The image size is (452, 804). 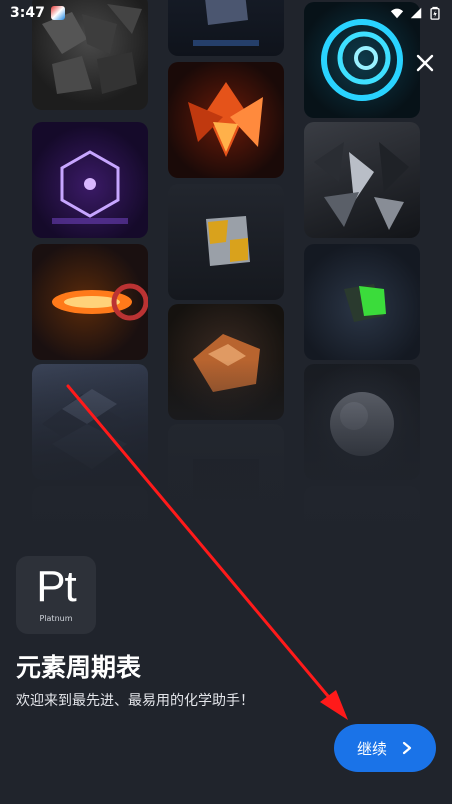 What do you see at coordinates (56, 586) in the screenshot?
I see `logo-symbol: Pt` at bounding box center [56, 586].